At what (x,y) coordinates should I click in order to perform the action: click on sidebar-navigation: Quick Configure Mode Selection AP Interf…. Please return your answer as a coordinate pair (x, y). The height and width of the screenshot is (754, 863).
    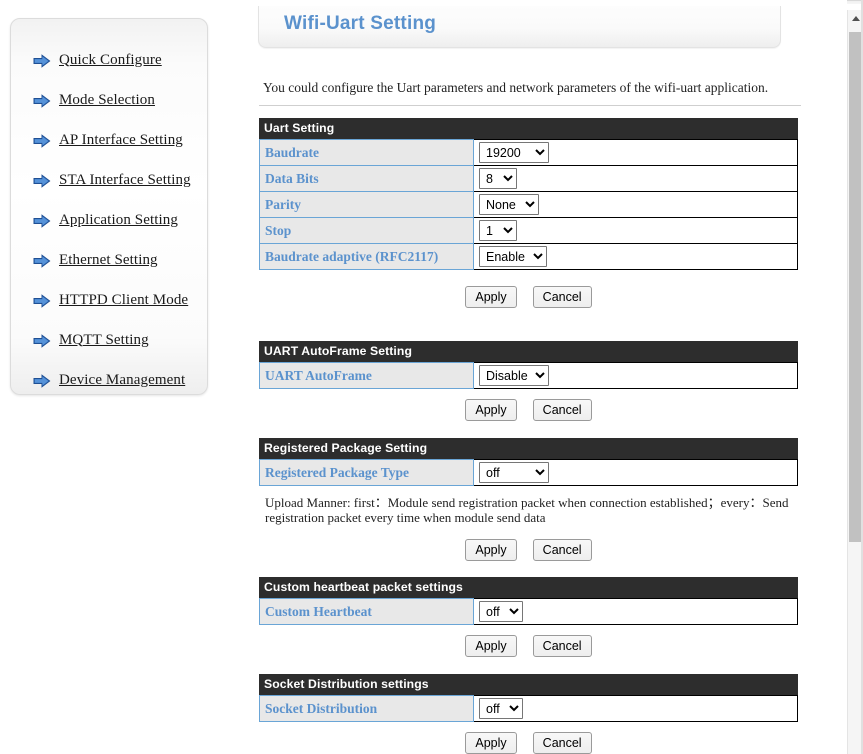
    Looking at the image, I should click on (109, 206).